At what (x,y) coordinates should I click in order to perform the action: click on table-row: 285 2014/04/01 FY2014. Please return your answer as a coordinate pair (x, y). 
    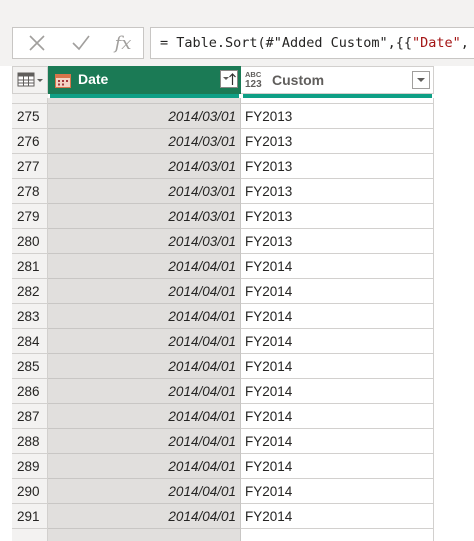
    Looking at the image, I should click on (223, 366).